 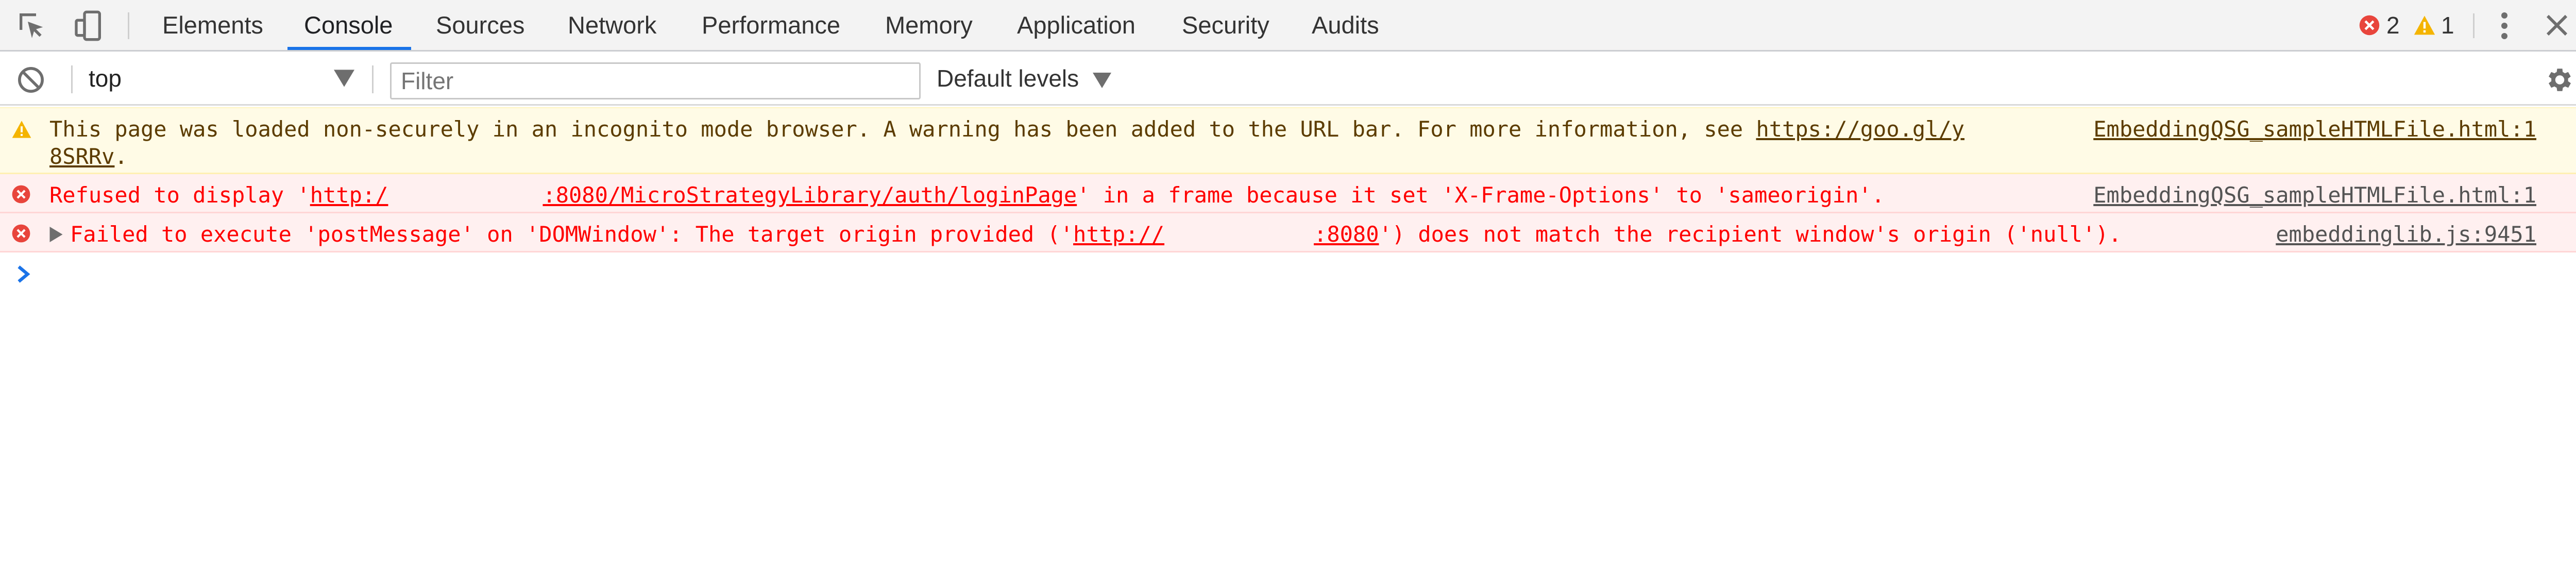 What do you see at coordinates (2393, 25) in the screenshot?
I see `error-count: 2` at bounding box center [2393, 25].